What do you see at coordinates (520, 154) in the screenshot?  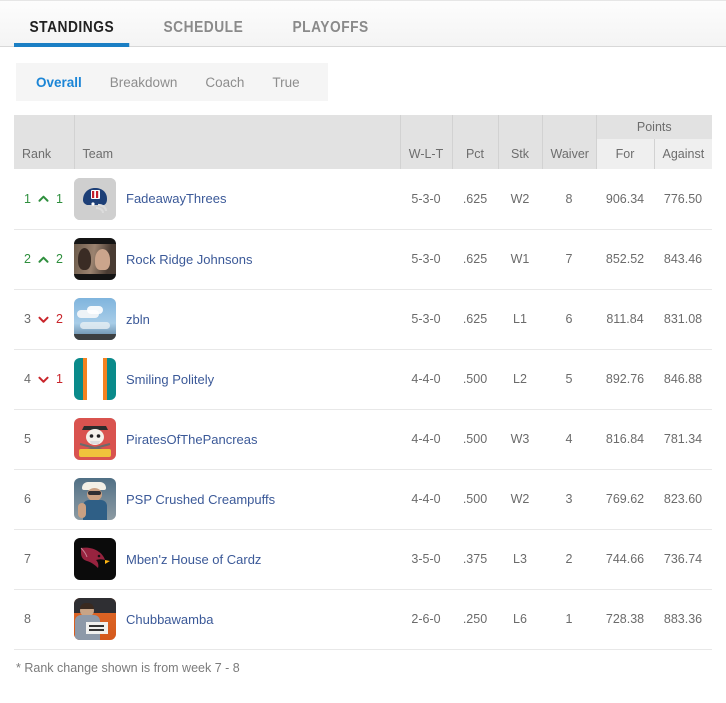 I see `column-header-stk: Stk` at bounding box center [520, 154].